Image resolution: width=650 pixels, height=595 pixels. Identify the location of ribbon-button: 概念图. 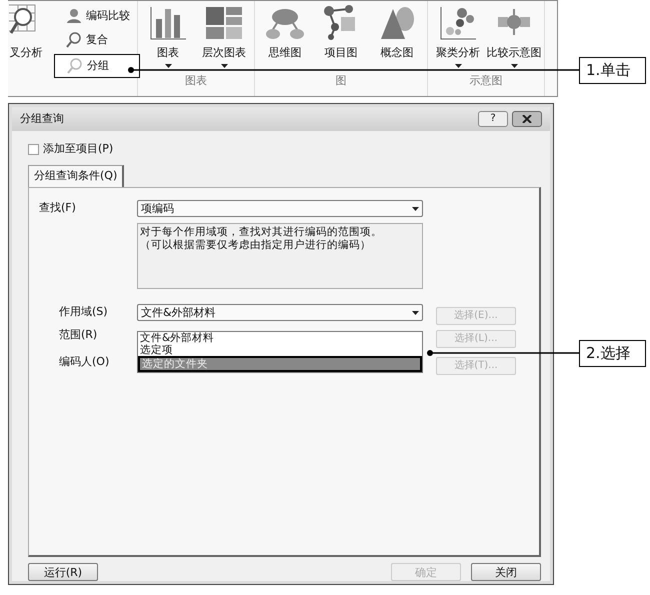
(397, 39).